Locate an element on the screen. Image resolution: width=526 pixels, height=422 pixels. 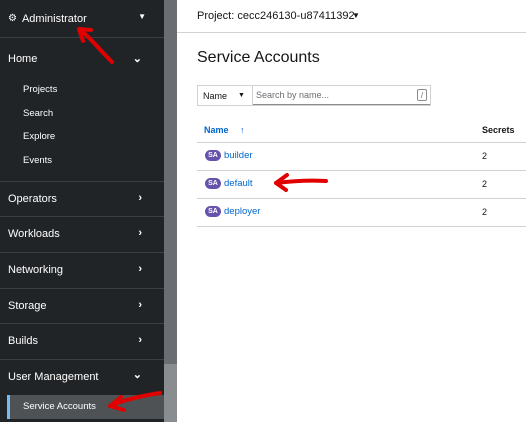
nav-item-explore: Explore is located at coordinates (39, 136).